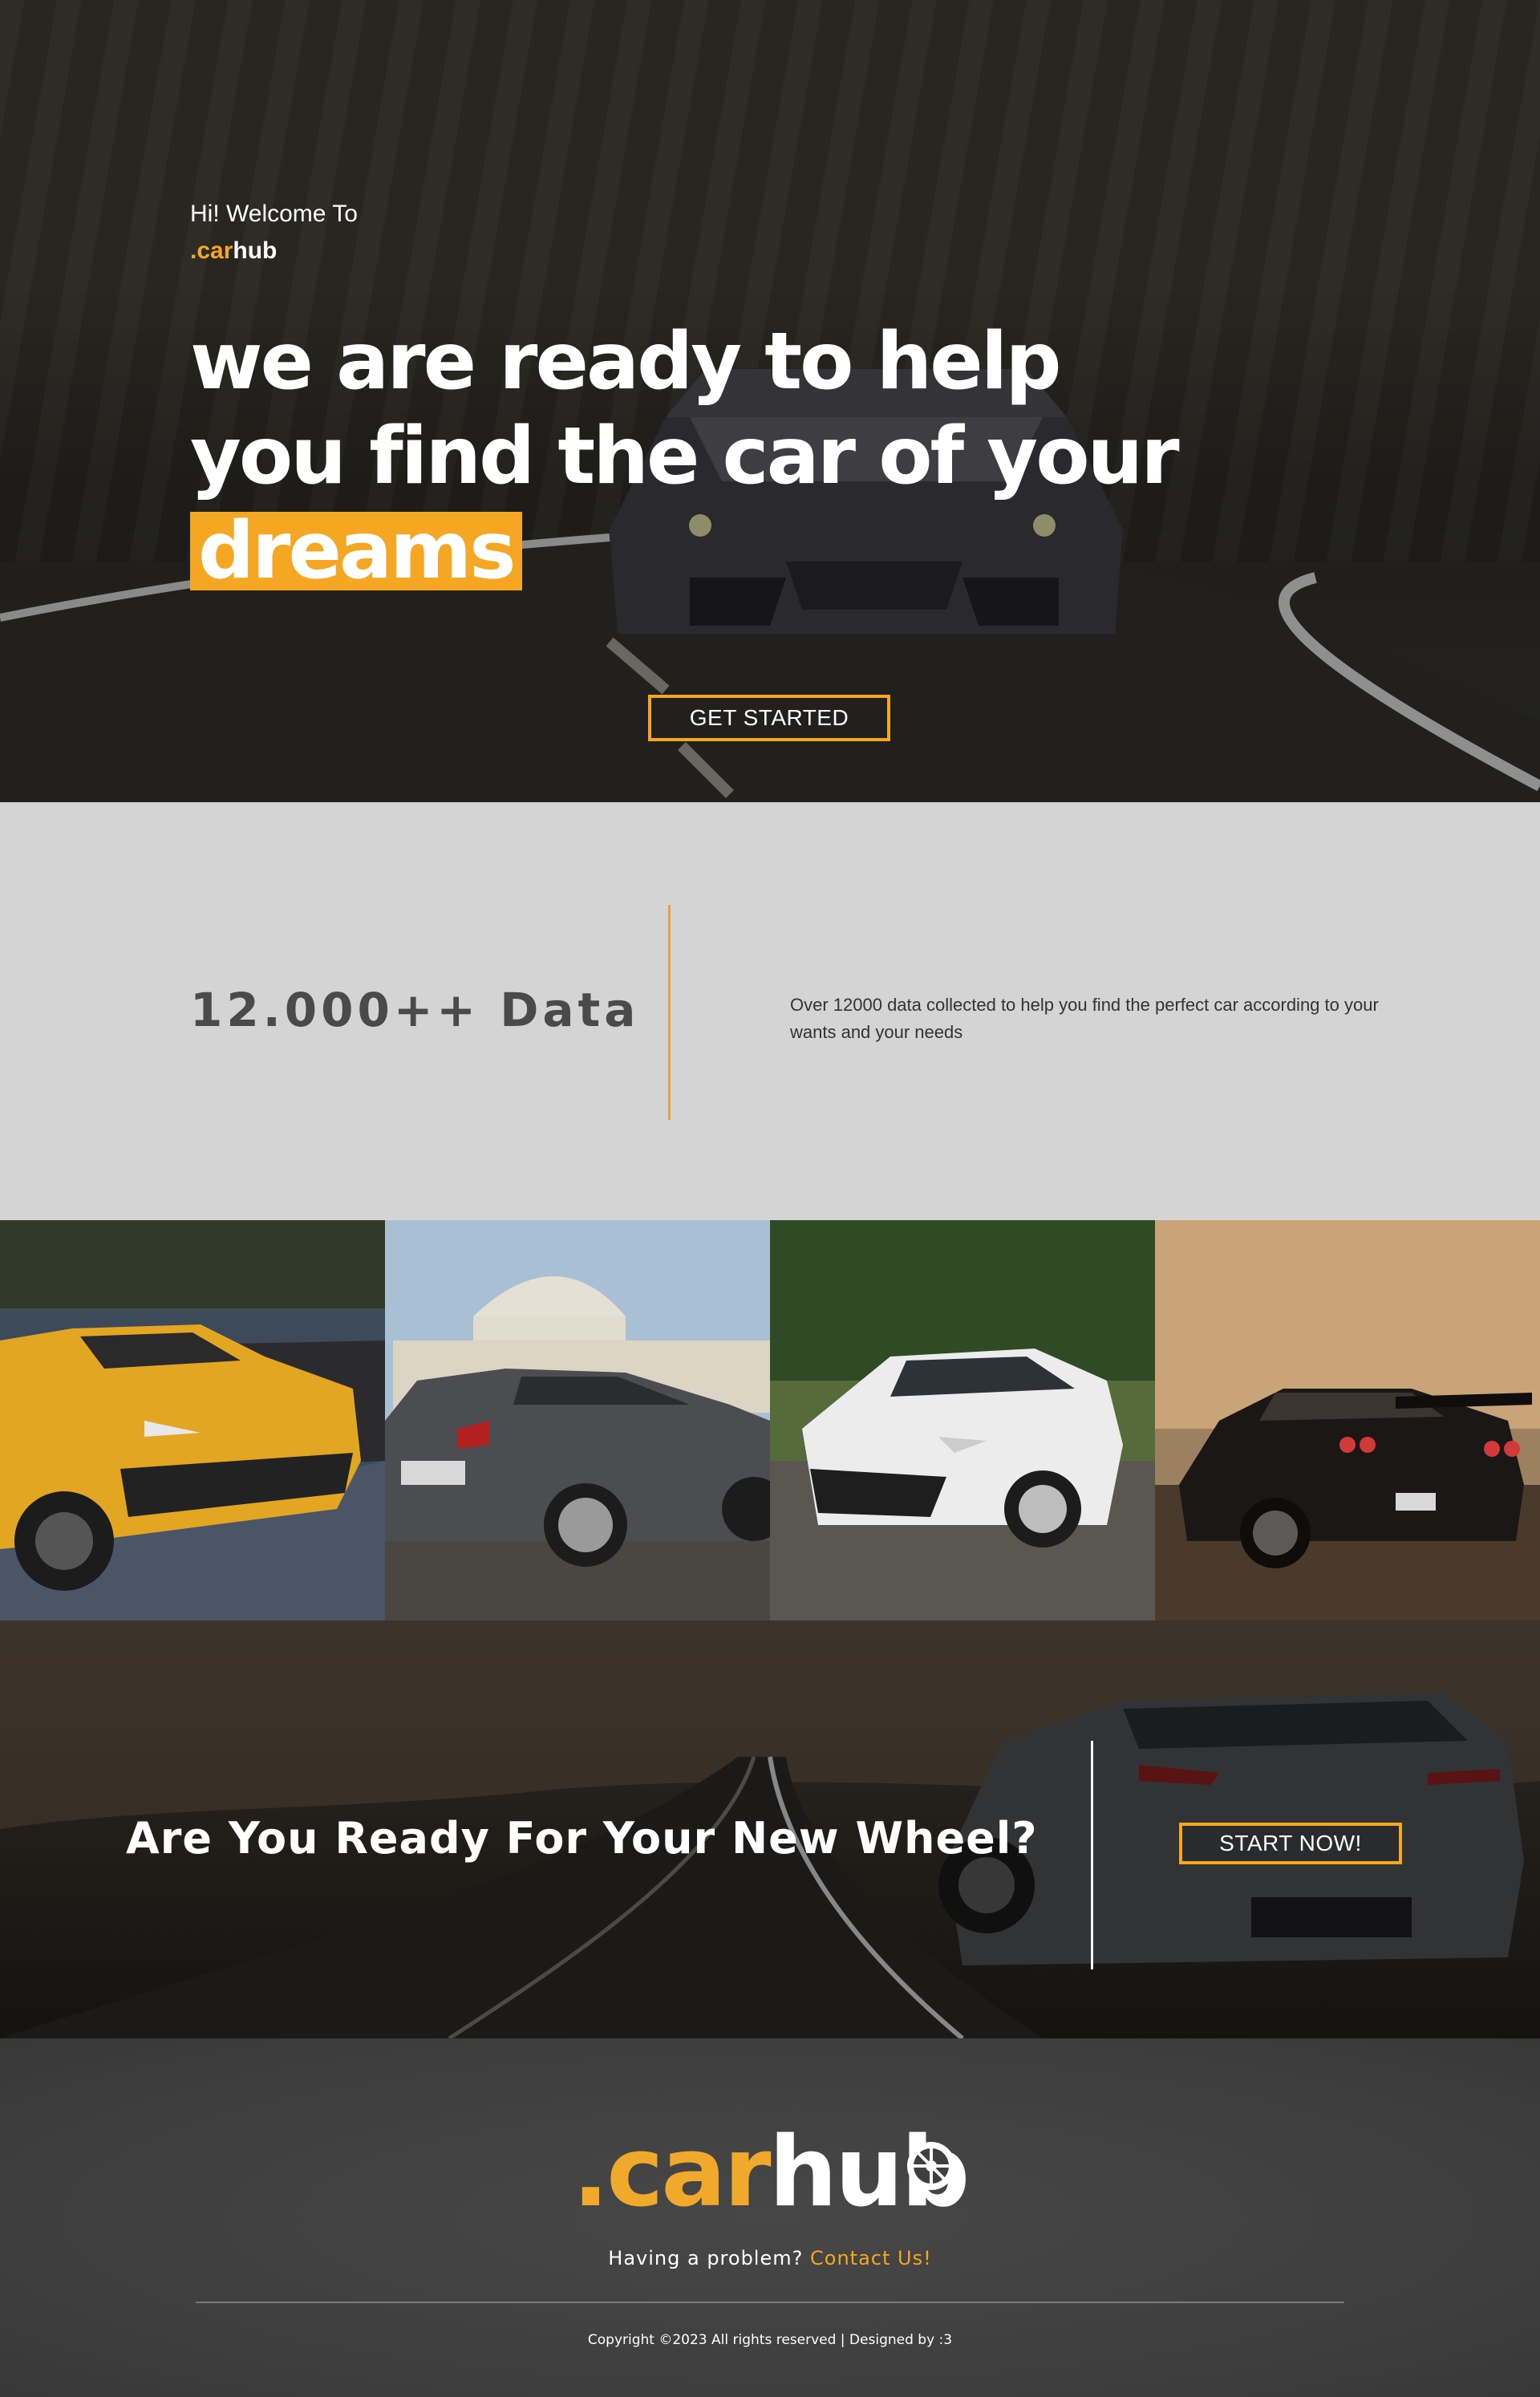  Describe the element at coordinates (770, 2173) in the screenshot. I see `footer-brand-logo: .carhub` at that location.